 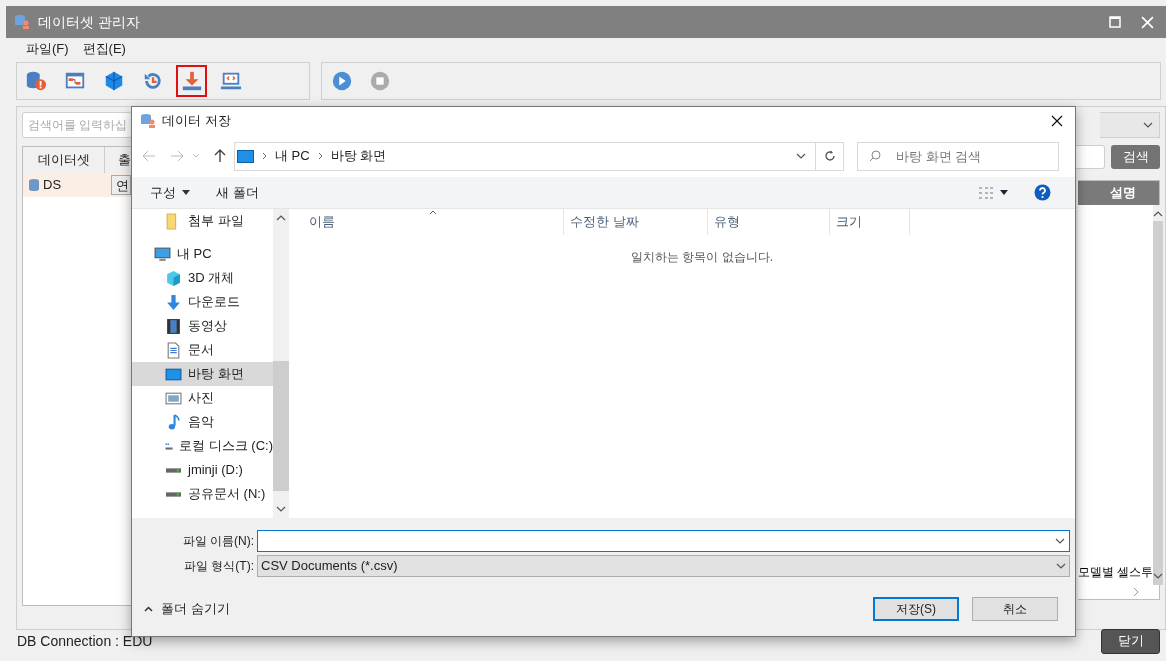 What do you see at coordinates (202, 398) in the screenshot?
I see `navigation-item: 사진` at bounding box center [202, 398].